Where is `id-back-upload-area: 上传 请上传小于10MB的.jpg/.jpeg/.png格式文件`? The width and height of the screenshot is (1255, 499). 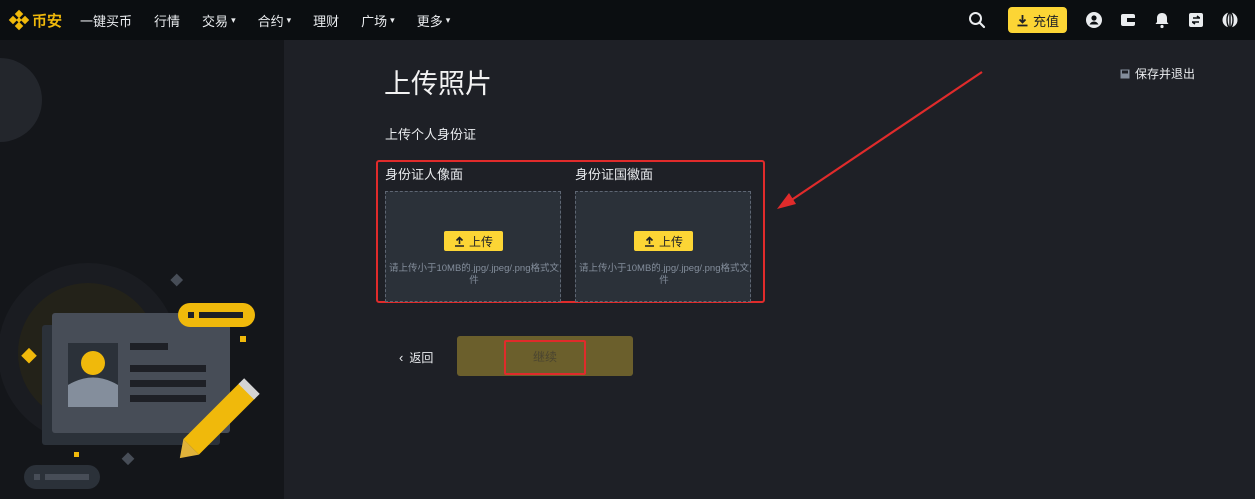
id-back-upload-area: 上传 请上传小于10MB的.jpg/.jpeg/.png格式文件 is located at coordinates (663, 246).